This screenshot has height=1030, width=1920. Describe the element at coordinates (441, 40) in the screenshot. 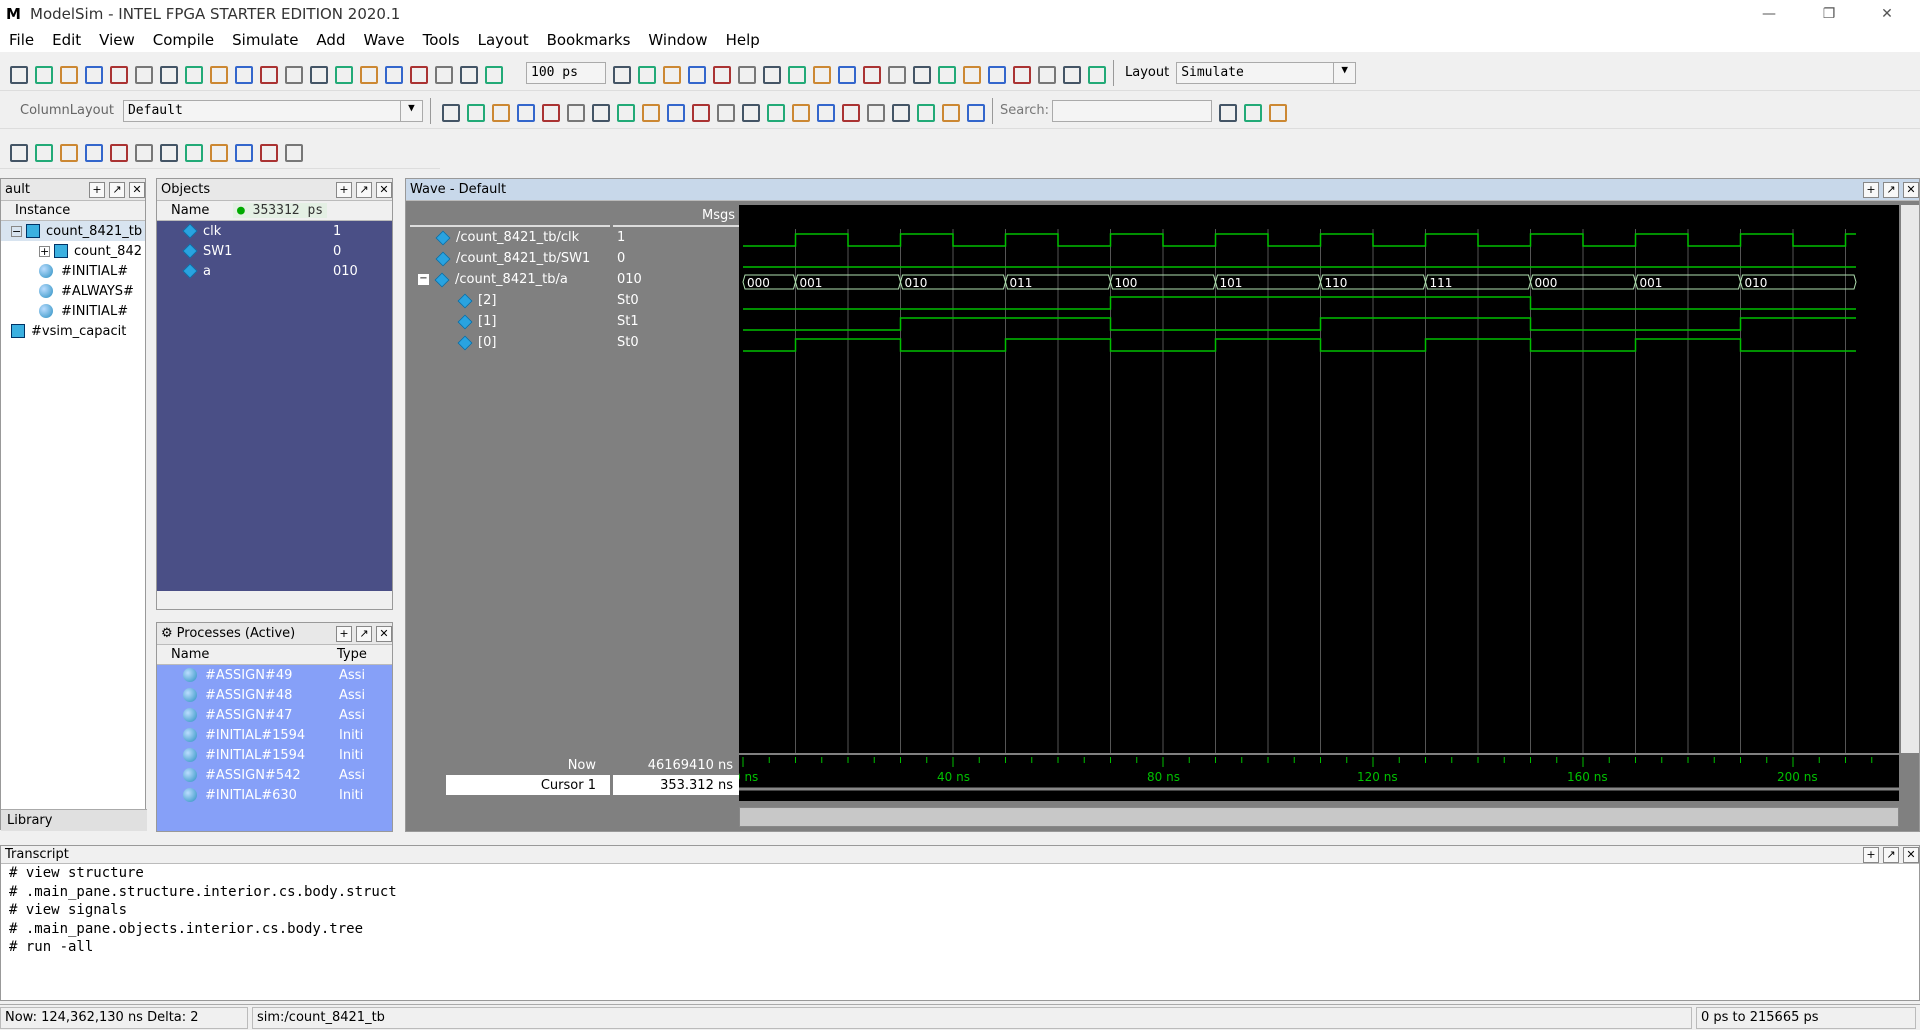

I see `menu-tools: Tools` at that location.